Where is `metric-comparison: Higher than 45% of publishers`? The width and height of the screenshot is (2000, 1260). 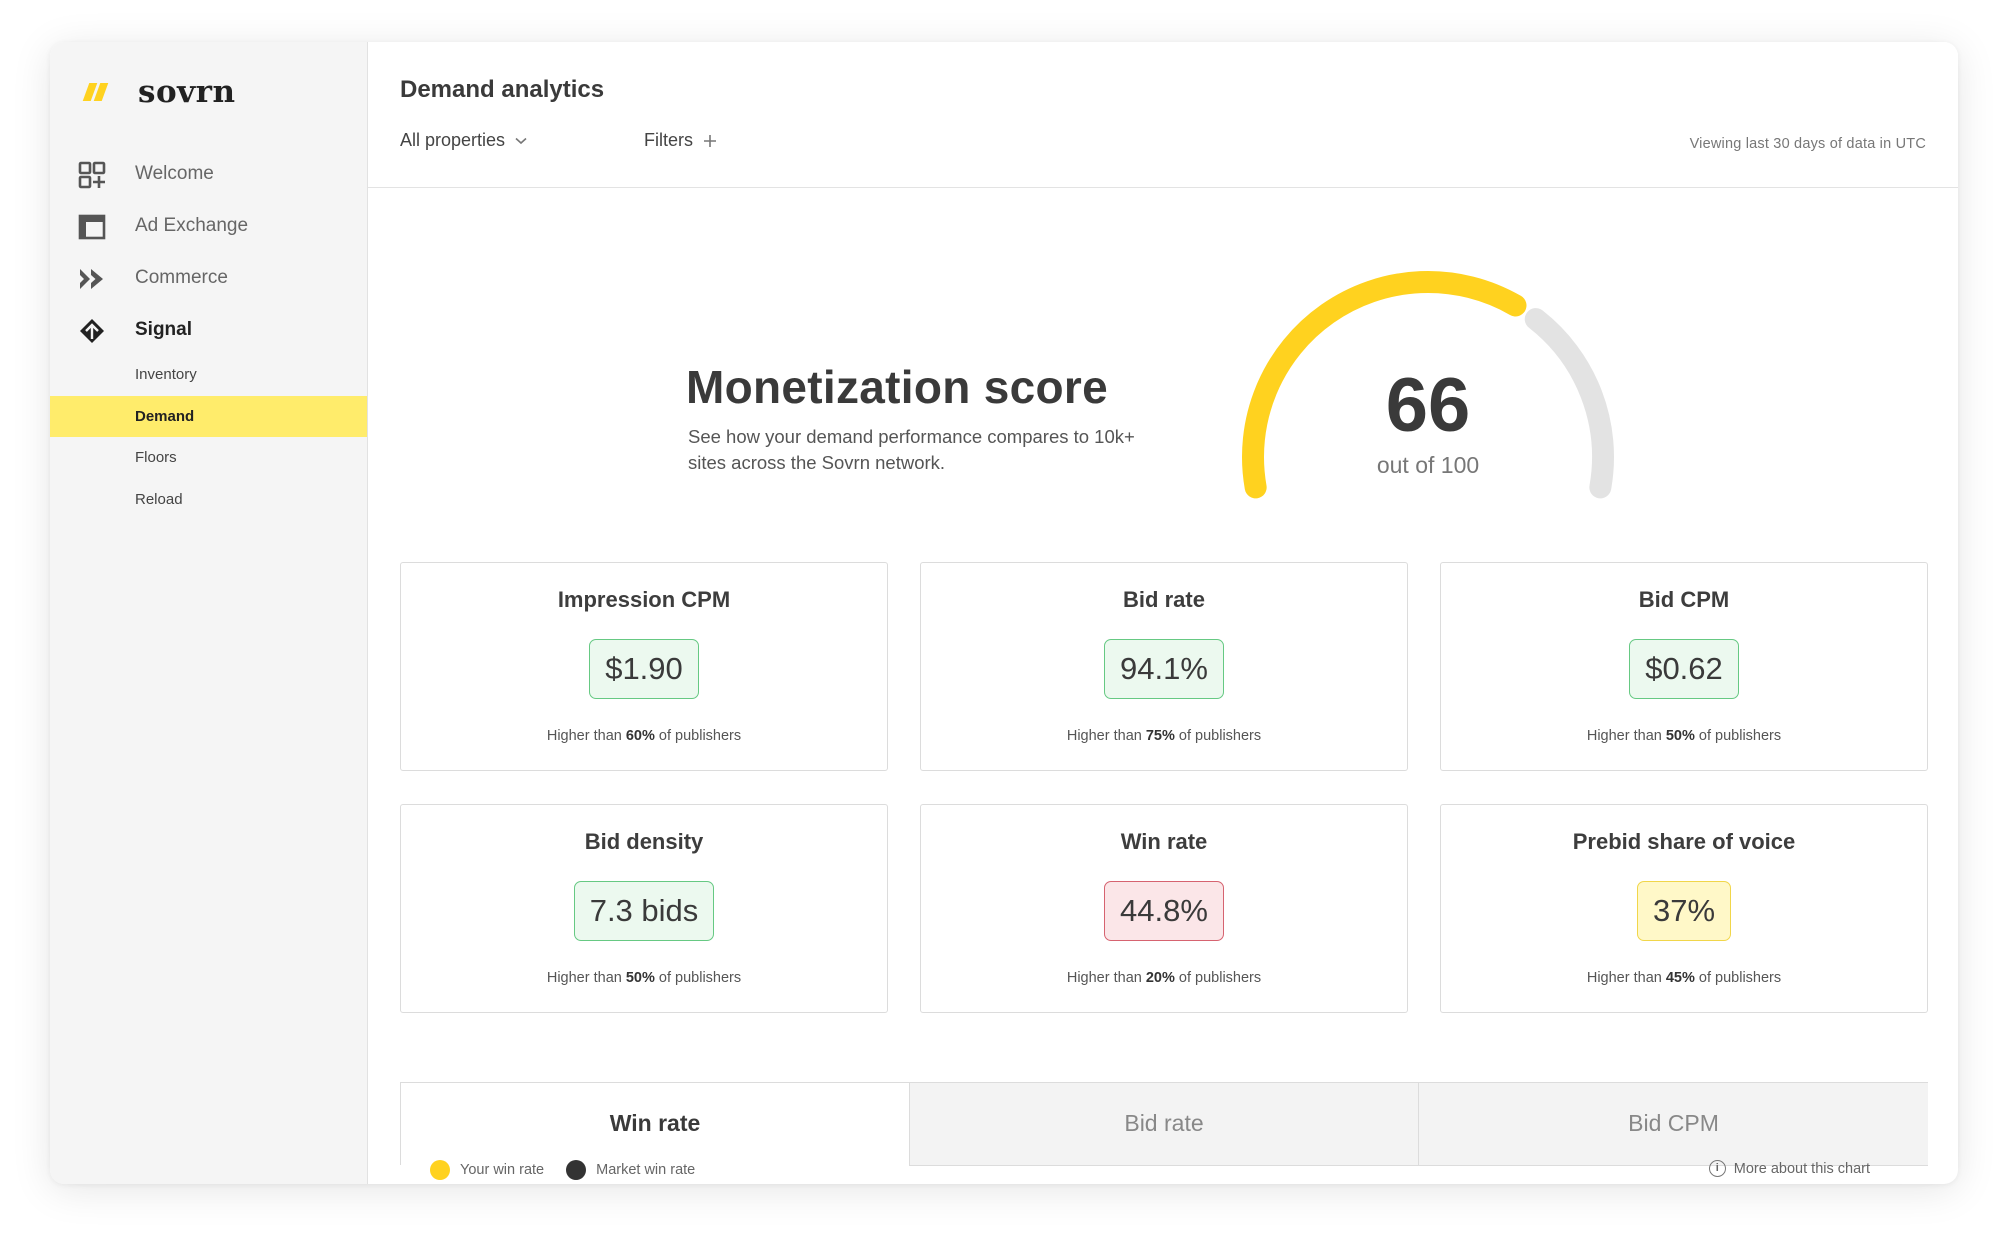
metric-comparison: Higher than 45% of publishers is located at coordinates (1684, 978).